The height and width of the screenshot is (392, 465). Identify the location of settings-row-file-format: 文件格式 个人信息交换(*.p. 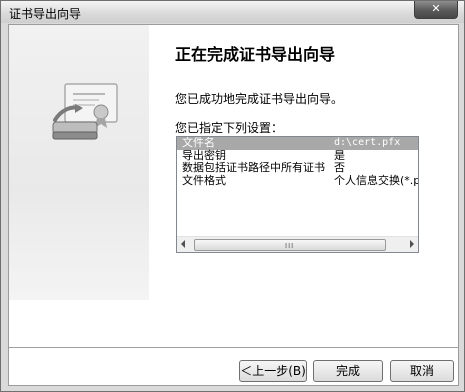
(298, 180).